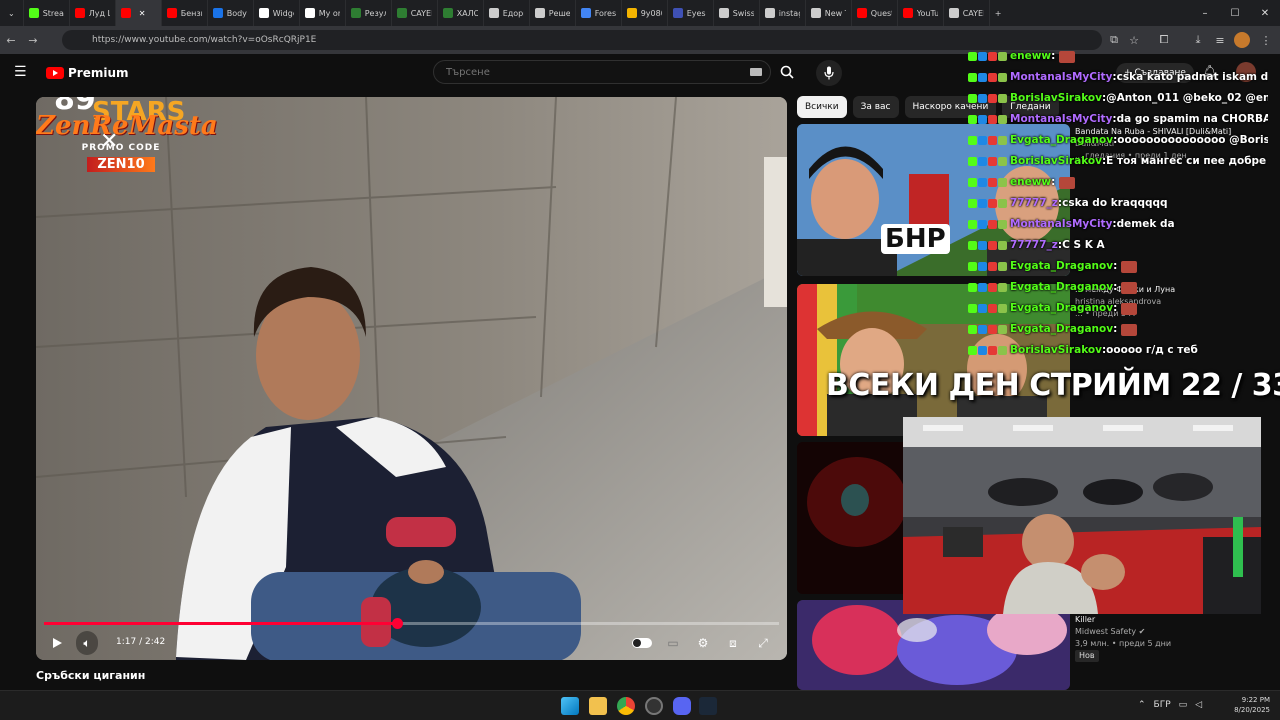 This screenshot has width=1280, height=720. Describe the element at coordinates (12, 13) in the screenshot. I see `tab-list-button: ⌄` at that location.